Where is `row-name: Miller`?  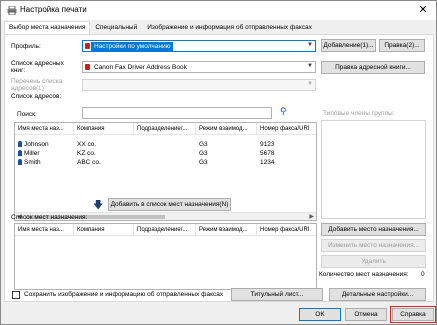
row-name: Miller is located at coordinates (32, 153).